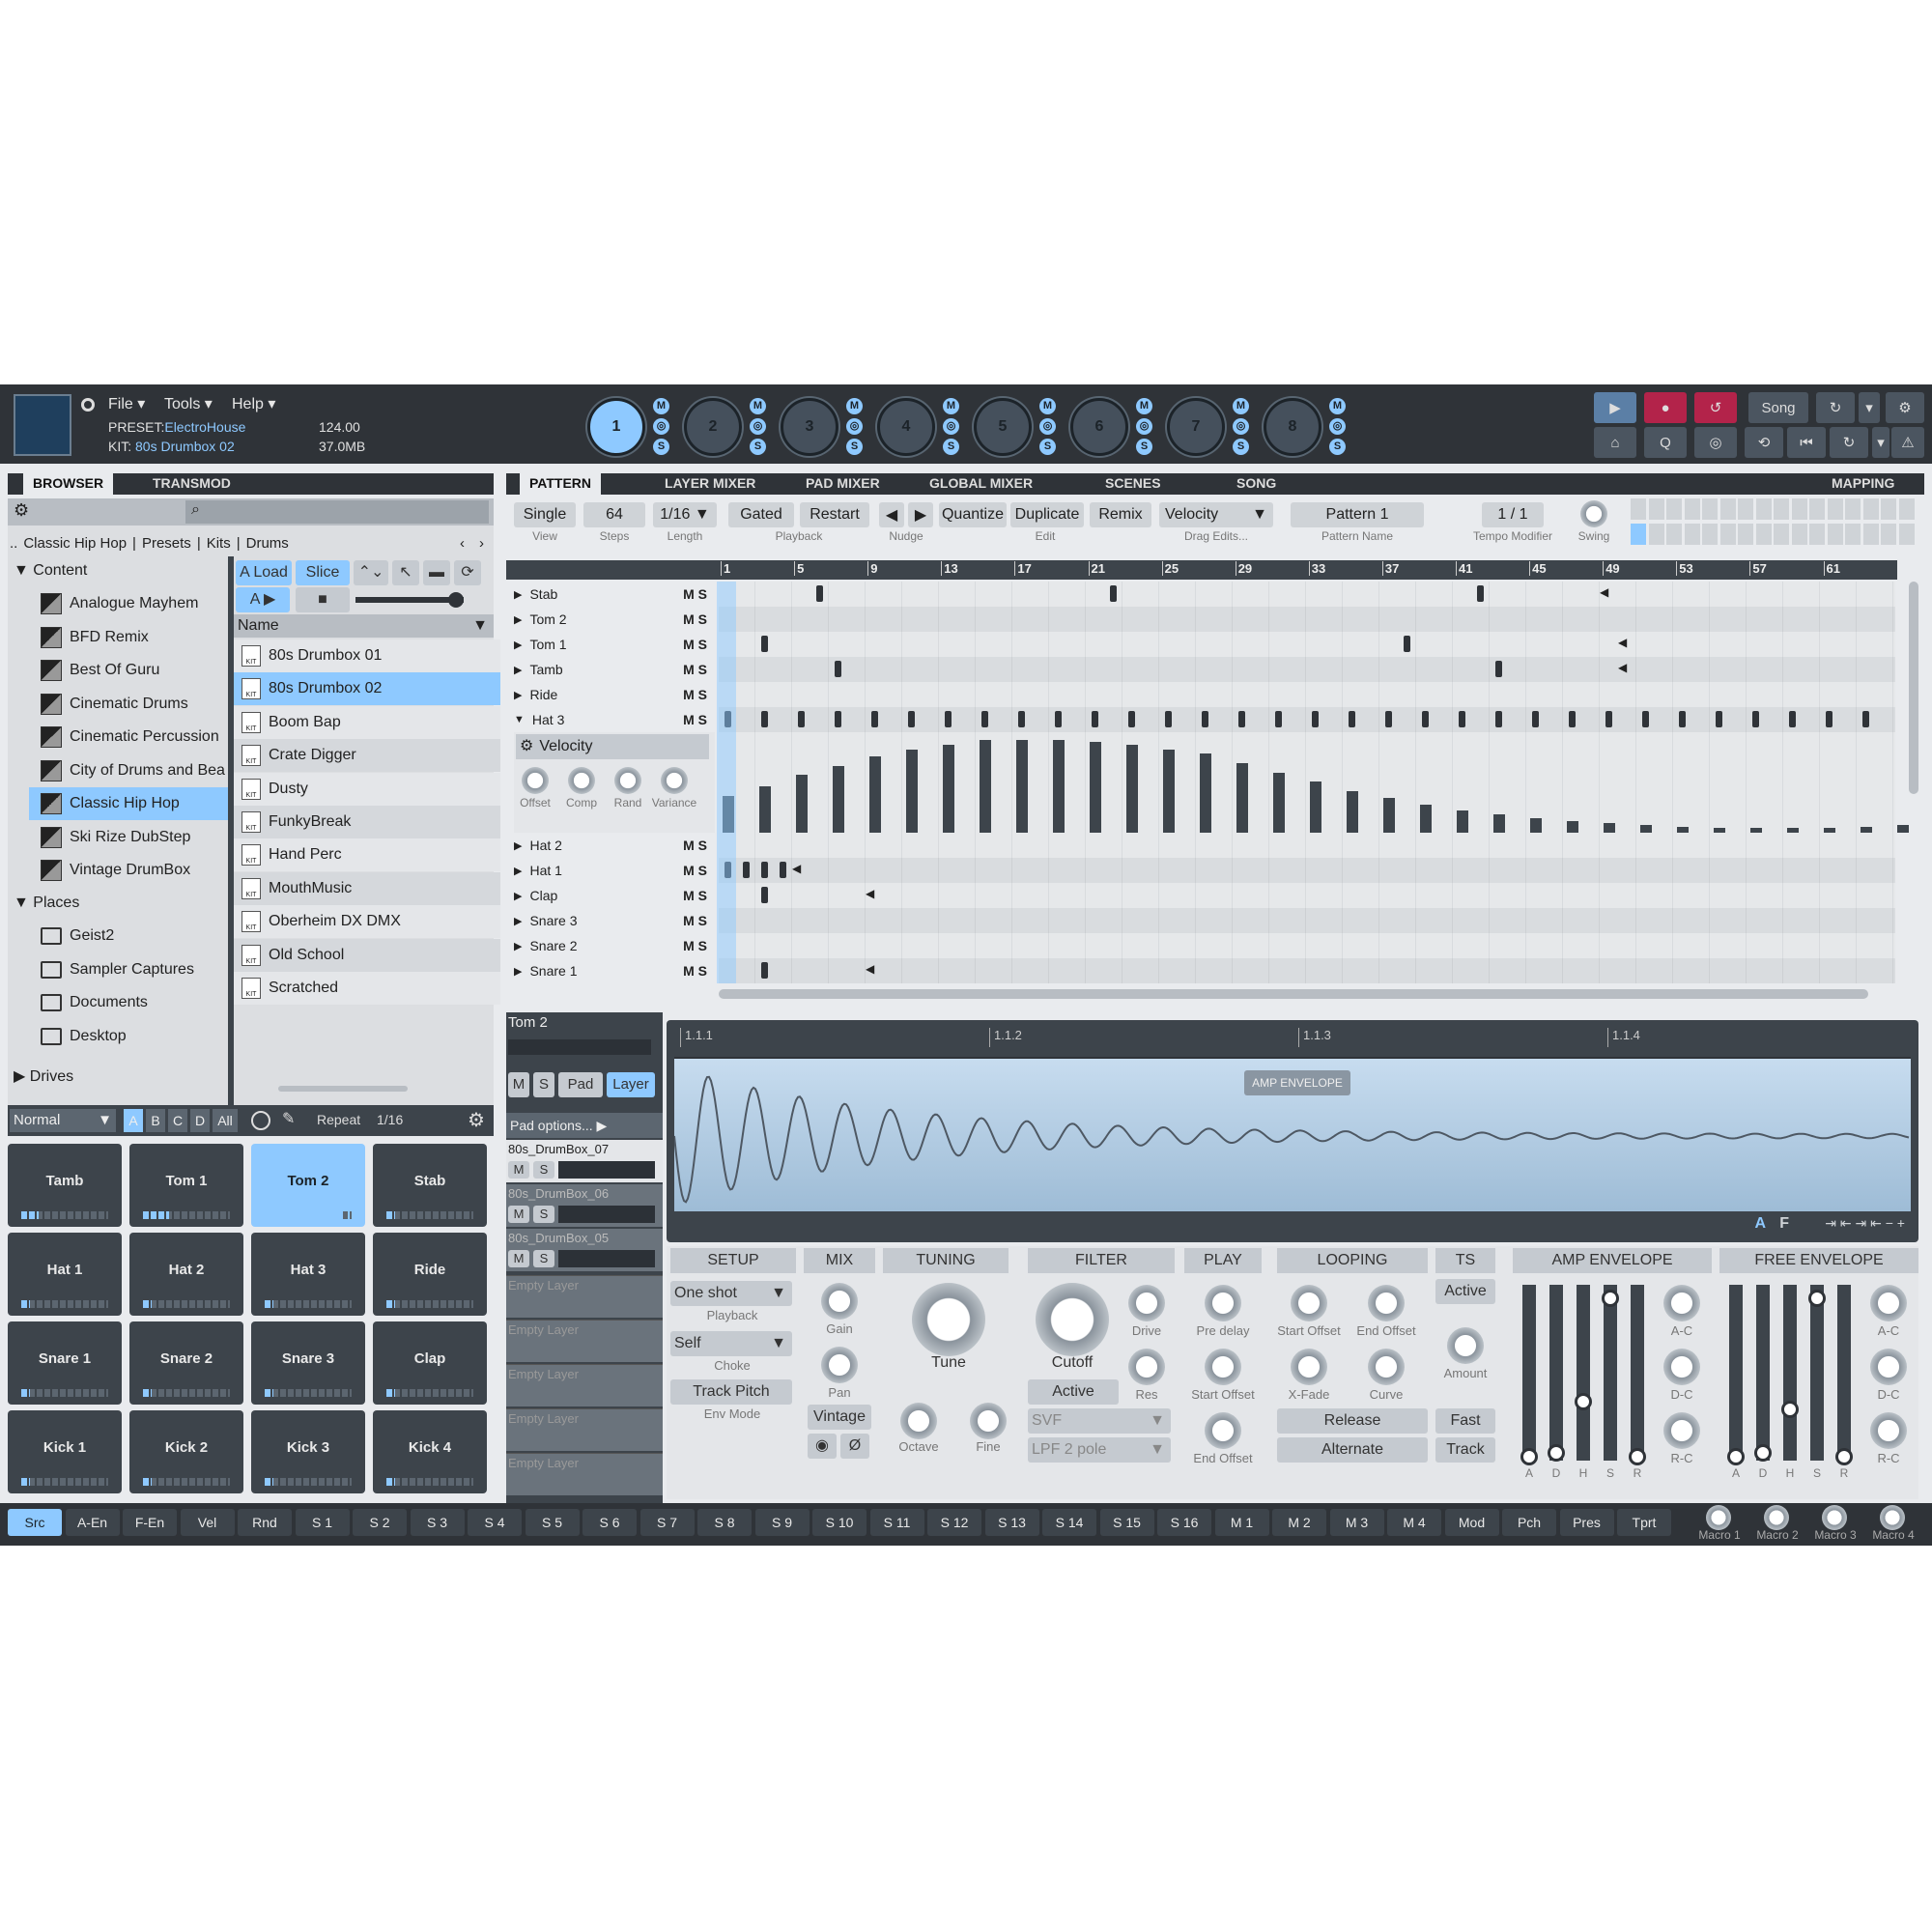  I want to click on mod-source-tab: S 3, so click(437, 1522).